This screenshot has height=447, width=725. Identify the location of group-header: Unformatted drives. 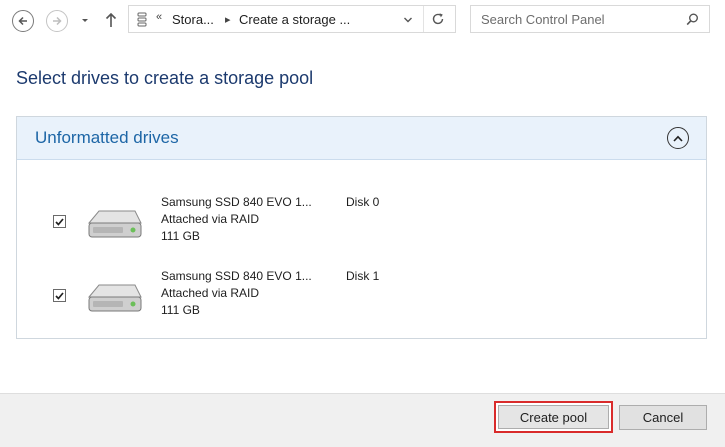
(361, 138).